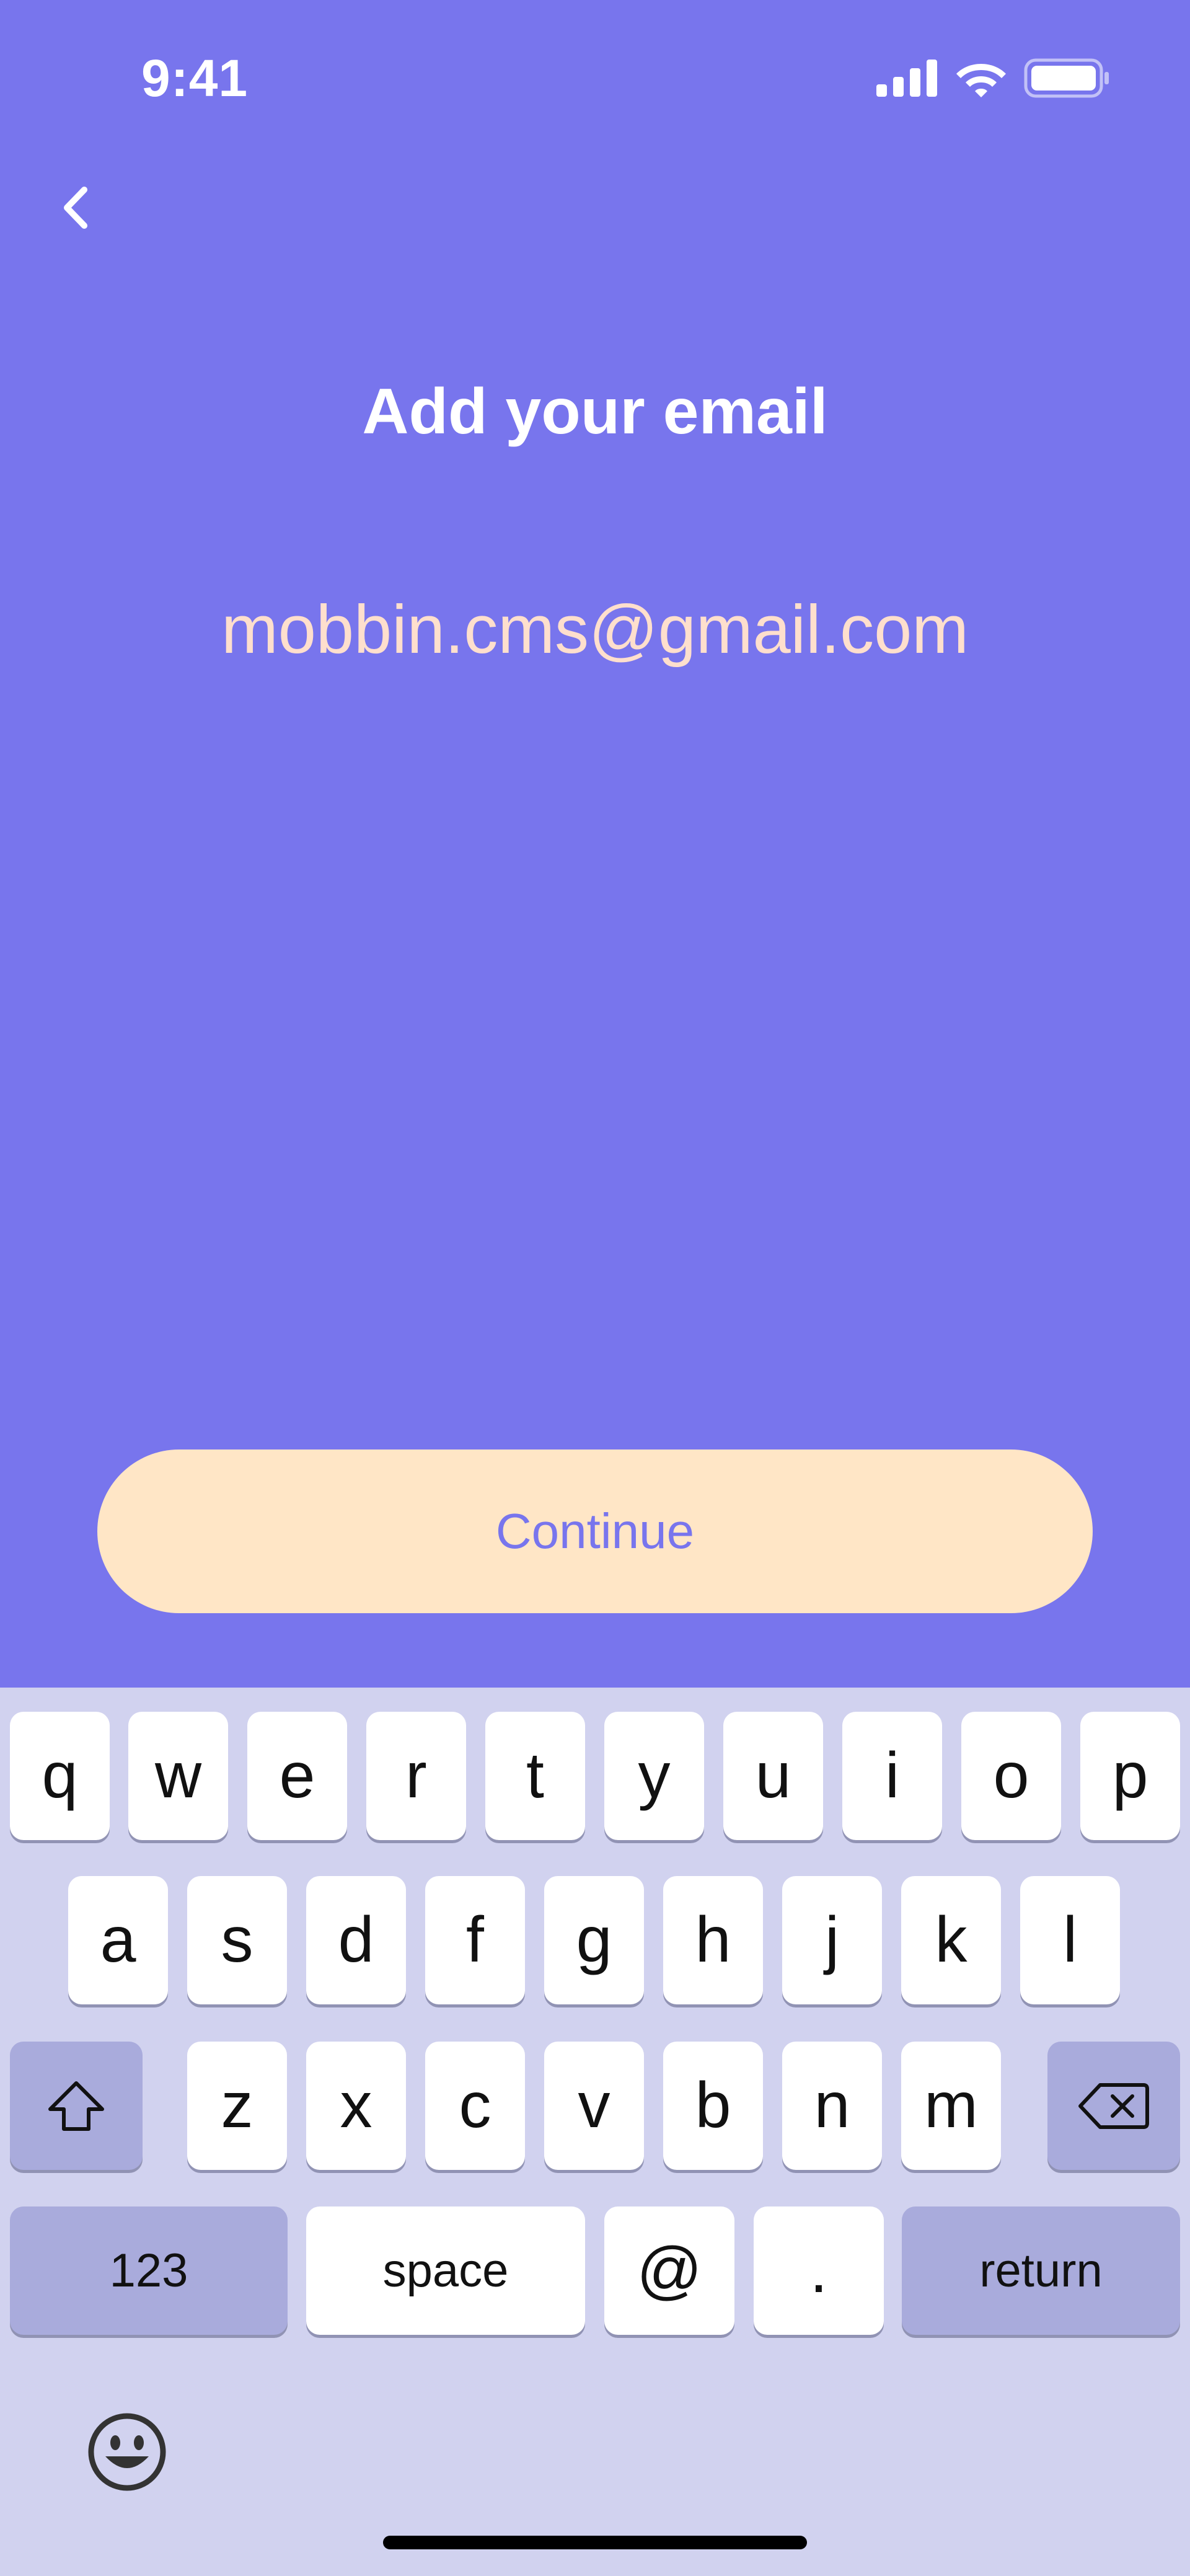  What do you see at coordinates (892, 1776) in the screenshot?
I see `key-i: i` at bounding box center [892, 1776].